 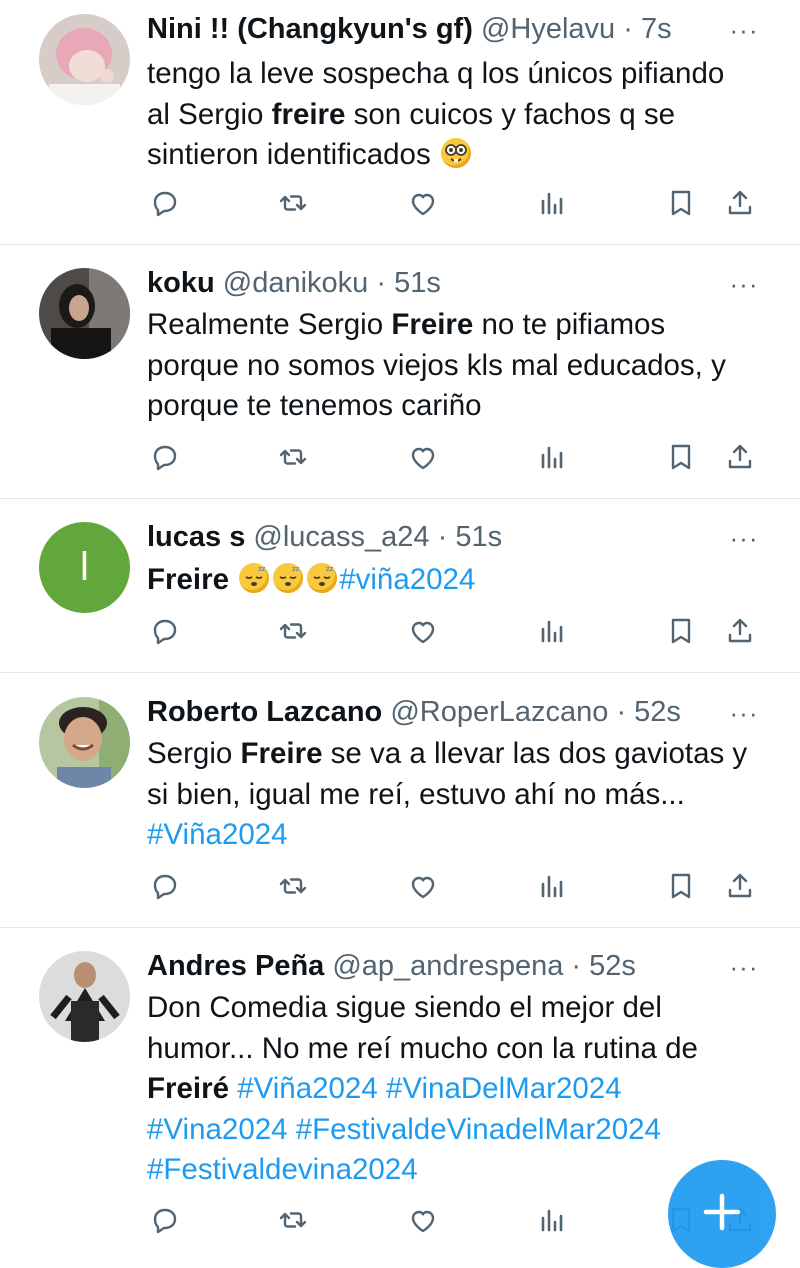 What do you see at coordinates (217, 1129) in the screenshot?
I see `hashtag-link: #Vina2024` at bounding box center [217, 1129].